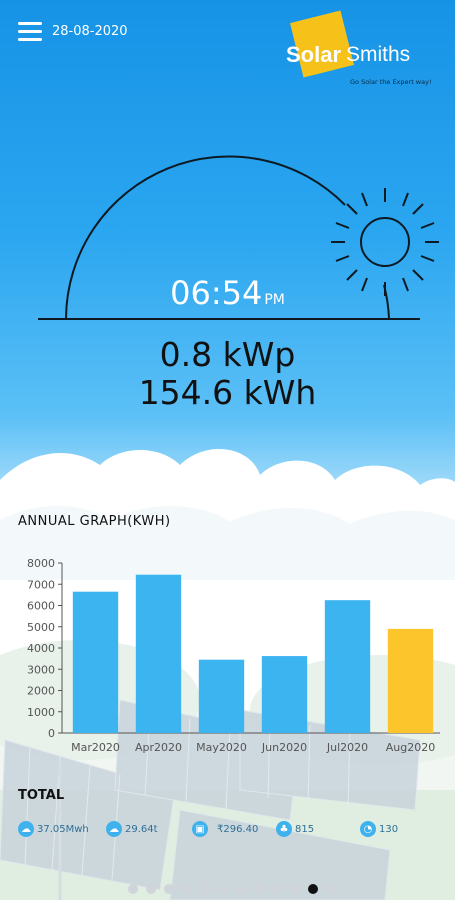  I want to click on y-tick-label: 0, so click(51, 733).